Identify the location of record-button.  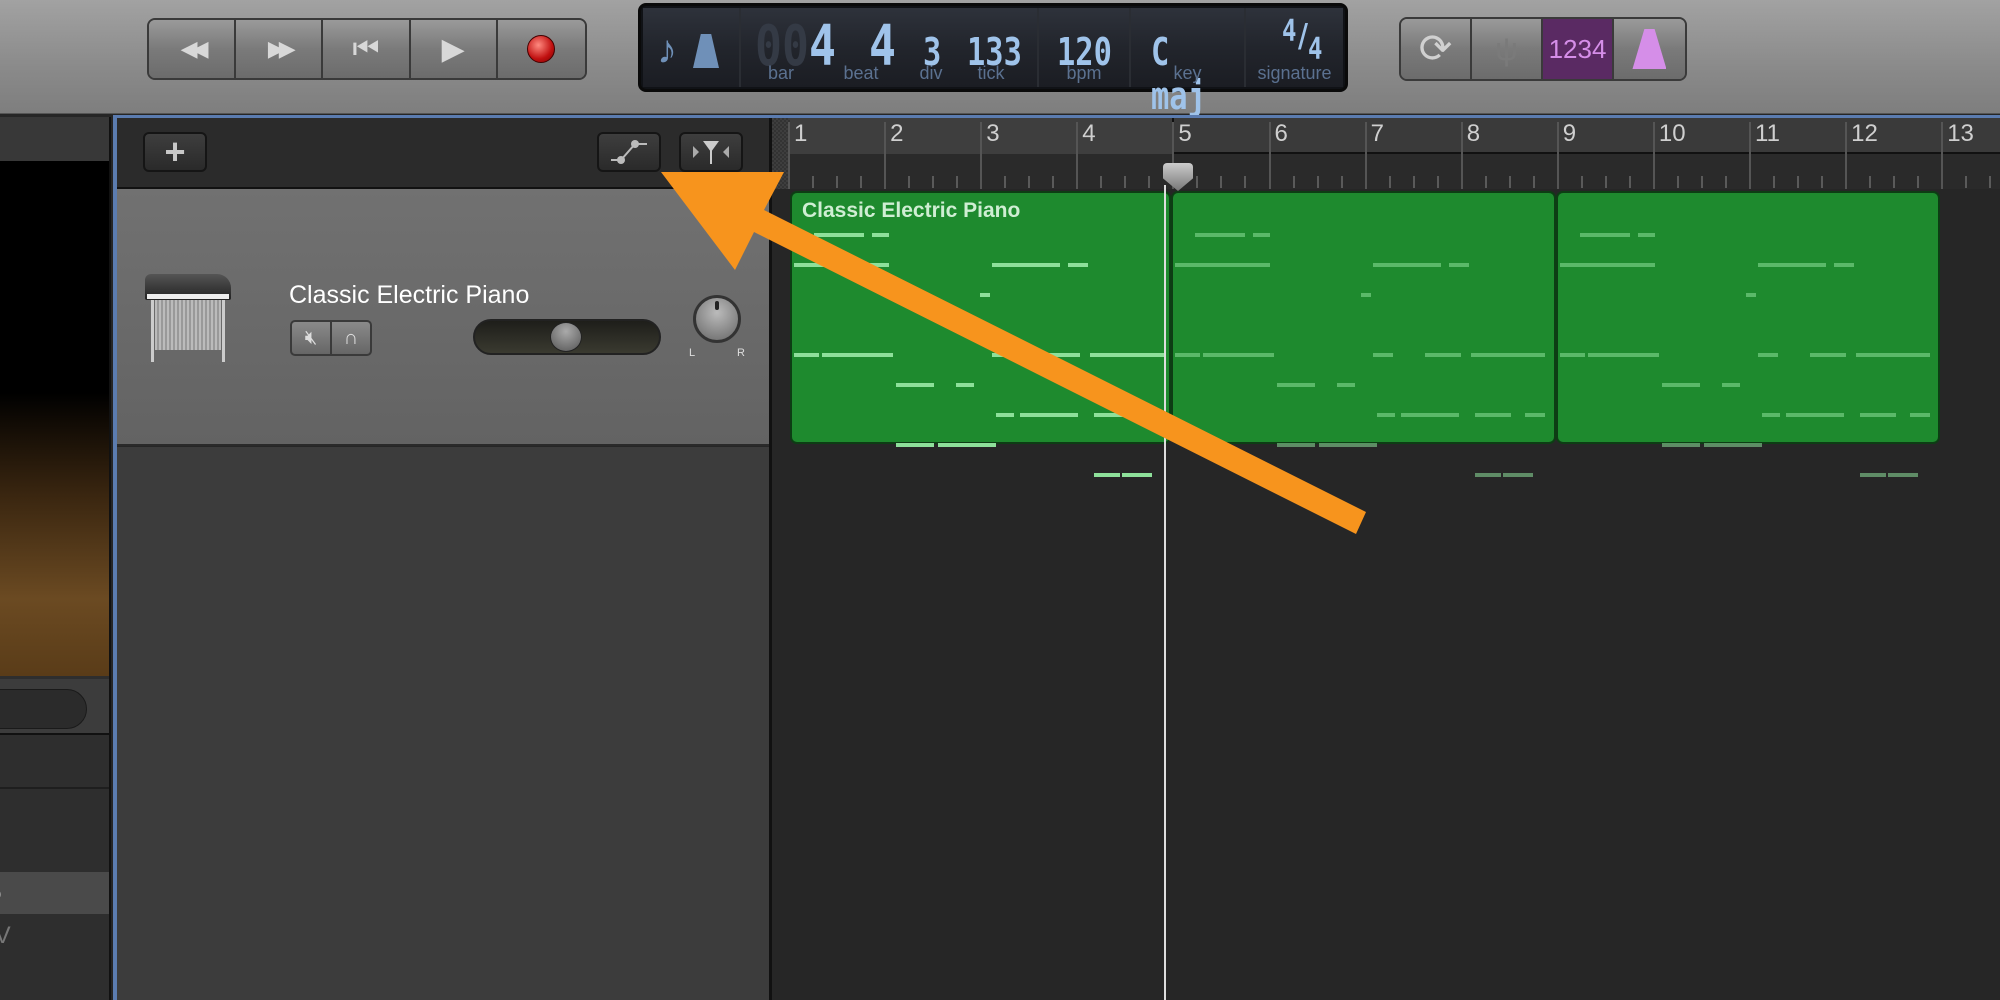
(541, 49).